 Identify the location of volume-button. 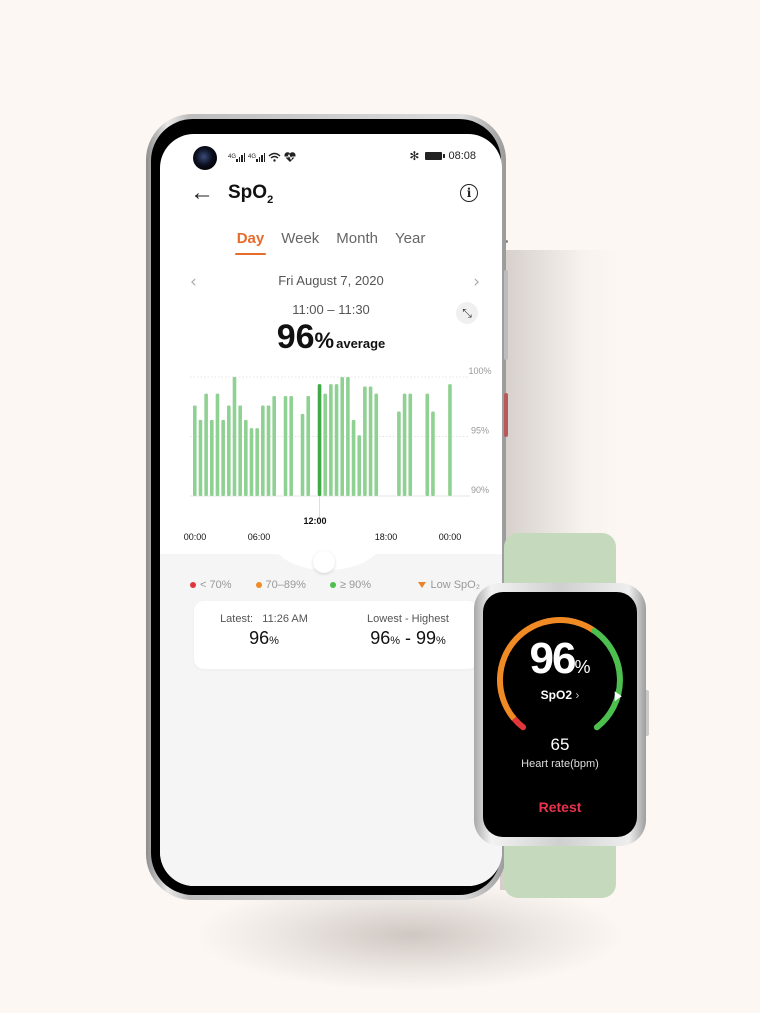
(506, 315).